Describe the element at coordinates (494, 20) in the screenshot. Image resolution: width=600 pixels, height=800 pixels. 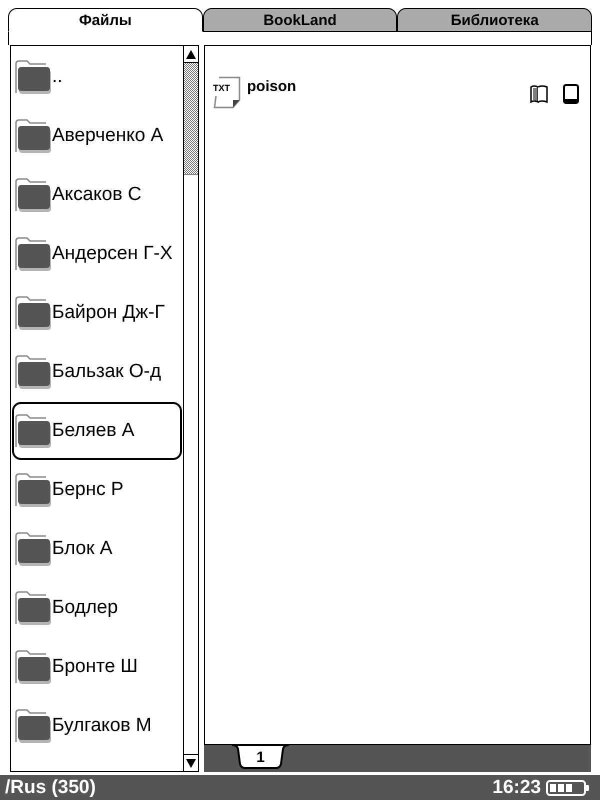
I see `tab: Библиотека` at that location.